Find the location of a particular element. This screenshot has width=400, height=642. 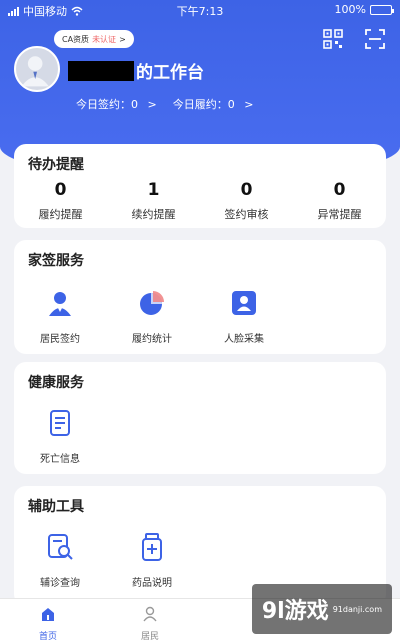

page-title-text: 的工作台 is located at coordinates (170, 73).